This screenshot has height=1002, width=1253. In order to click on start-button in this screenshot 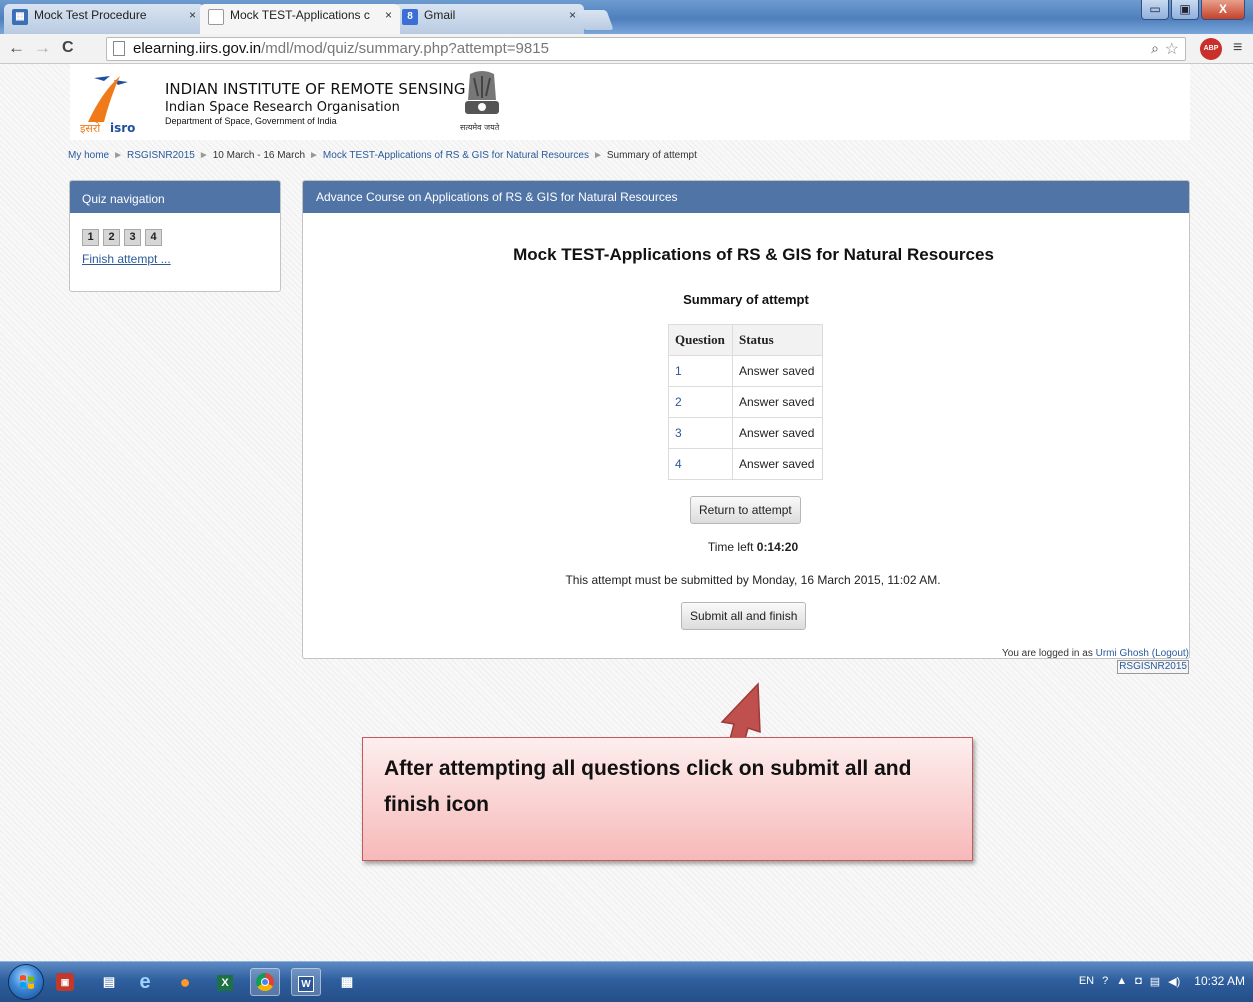, I will do `click(26, 982)`.